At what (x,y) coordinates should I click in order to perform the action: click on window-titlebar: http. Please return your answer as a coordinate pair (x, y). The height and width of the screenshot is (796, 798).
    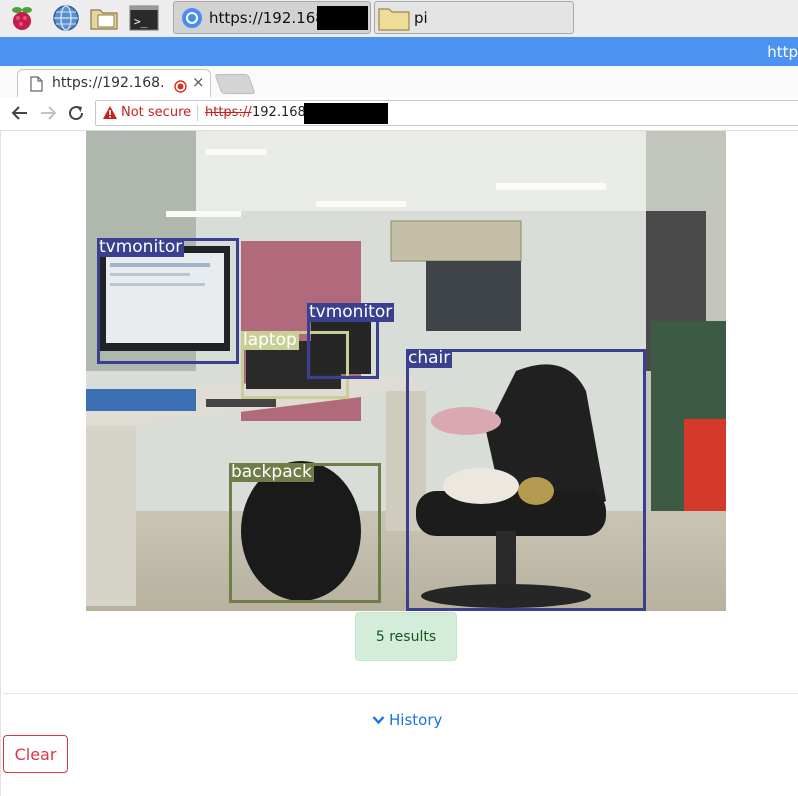
    Looking at the image, I should click on (399, 51).